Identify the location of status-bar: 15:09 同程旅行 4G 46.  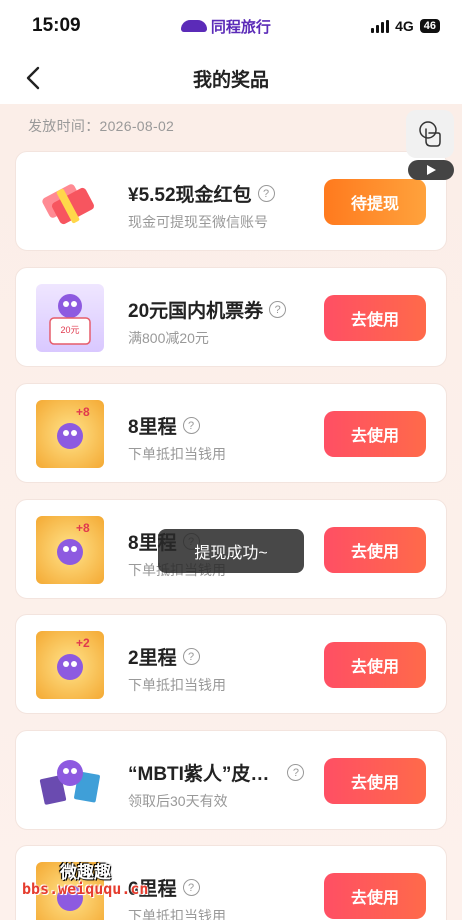
(231, 26).